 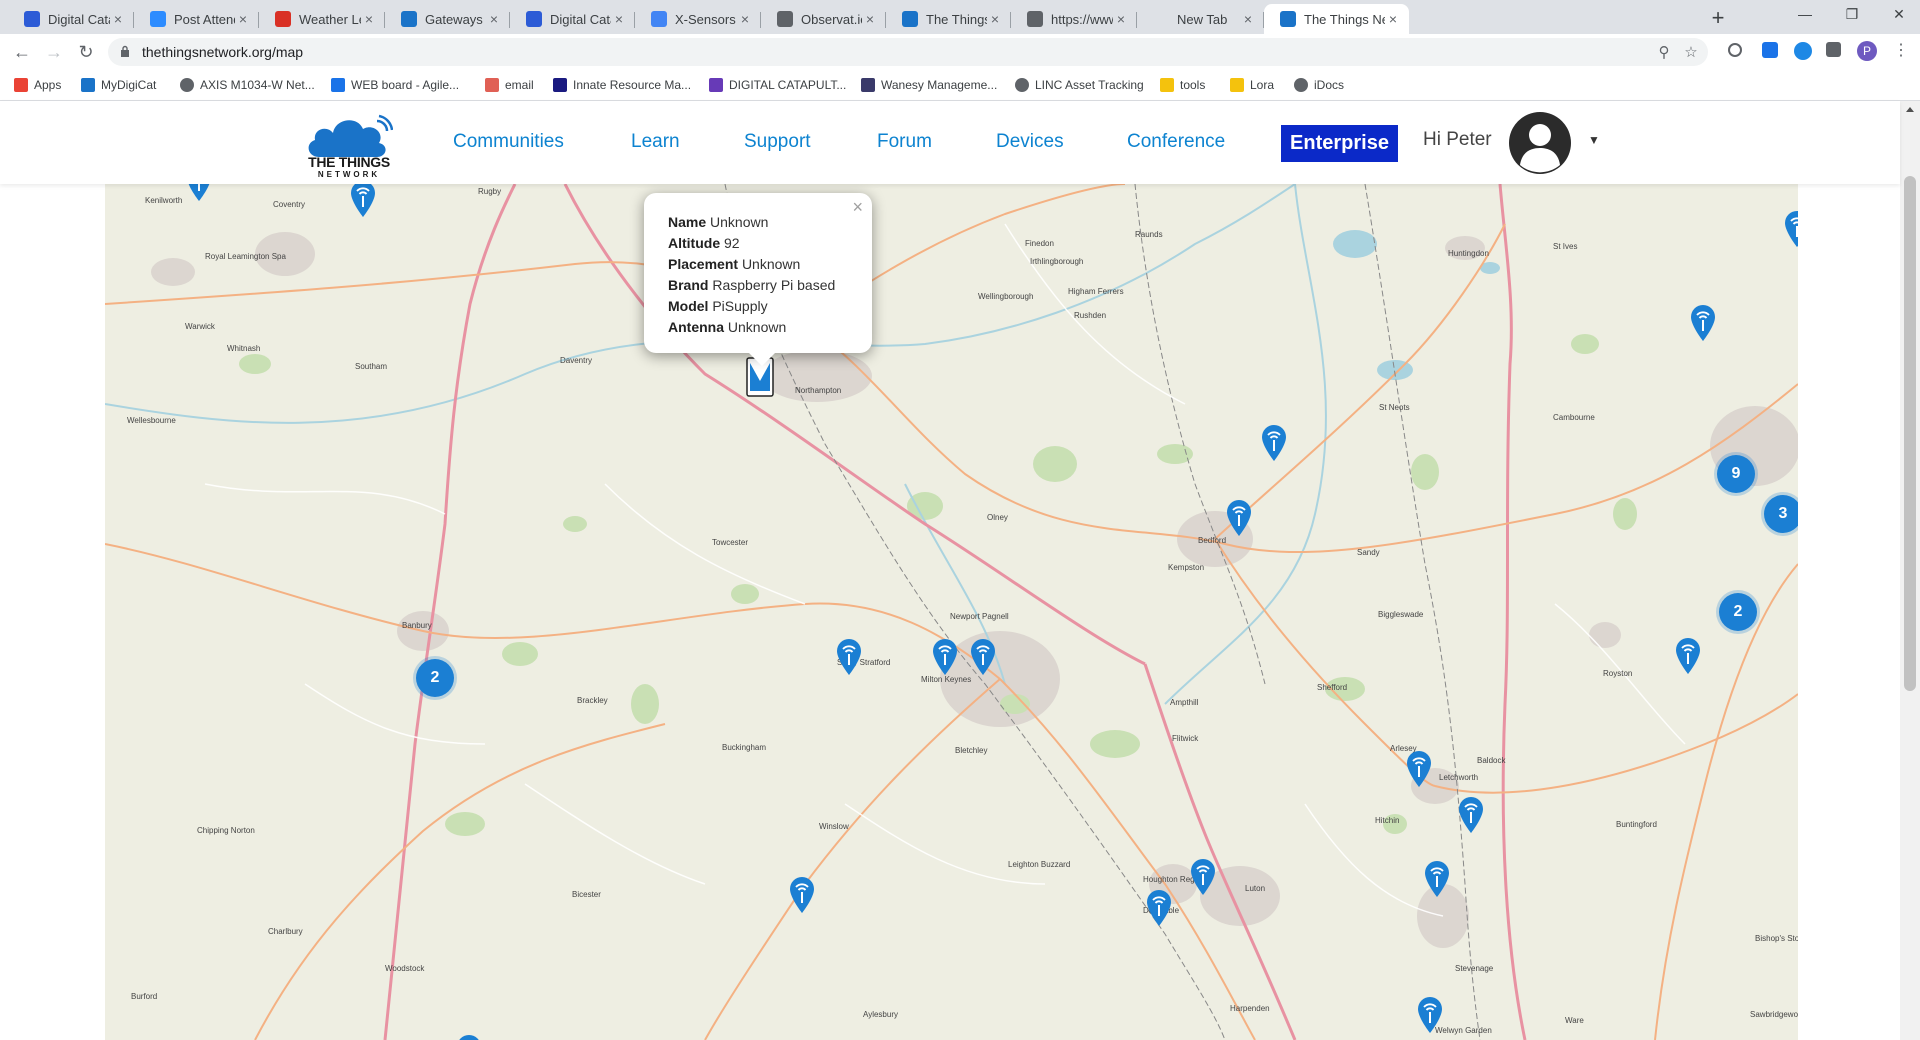 What do you see at coordinates (1594, 140) in the screenshot?
I see `user-menu-caret-icon: ▼` at bounding box center [1594, 140].